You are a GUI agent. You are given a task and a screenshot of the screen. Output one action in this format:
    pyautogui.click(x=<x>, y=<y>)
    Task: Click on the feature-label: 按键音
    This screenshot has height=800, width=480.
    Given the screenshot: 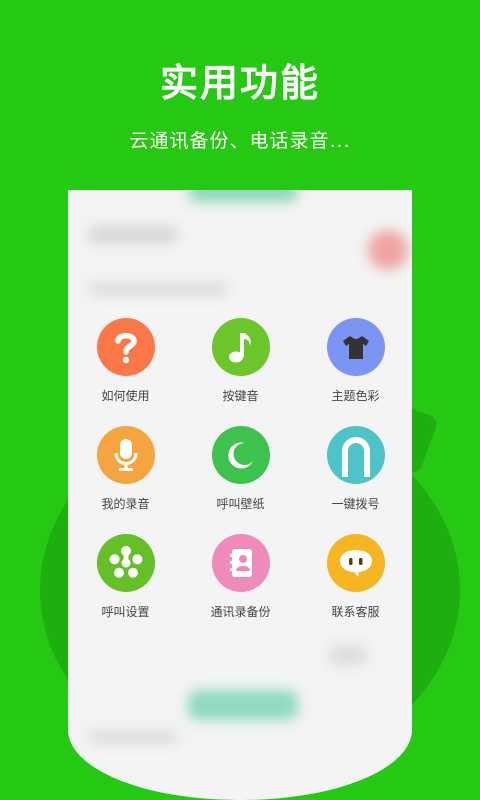 What is the action you would take?
    pyautogui.click(x=240, y=396)
    